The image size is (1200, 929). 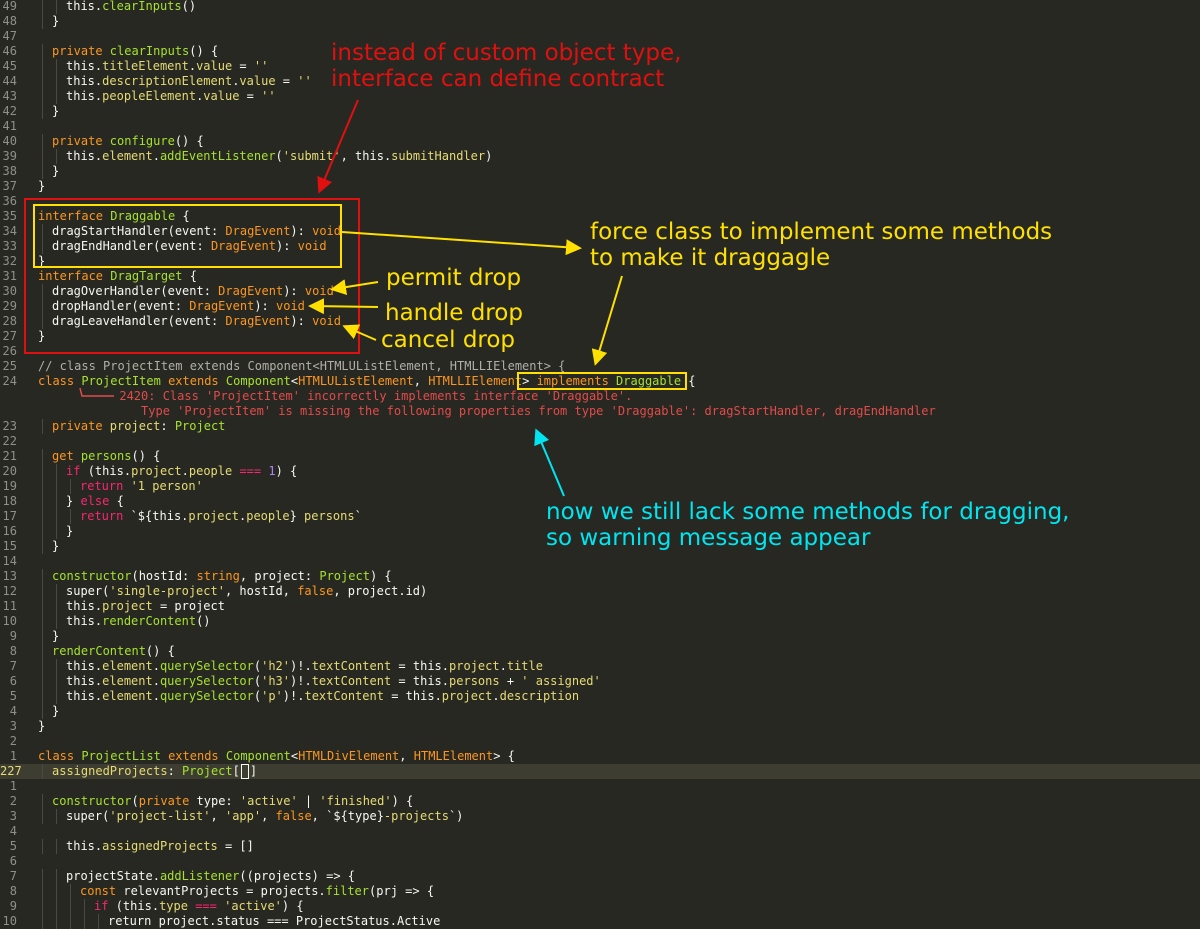 I want to click on code-token: renderContent, so click(x=149, y=621).